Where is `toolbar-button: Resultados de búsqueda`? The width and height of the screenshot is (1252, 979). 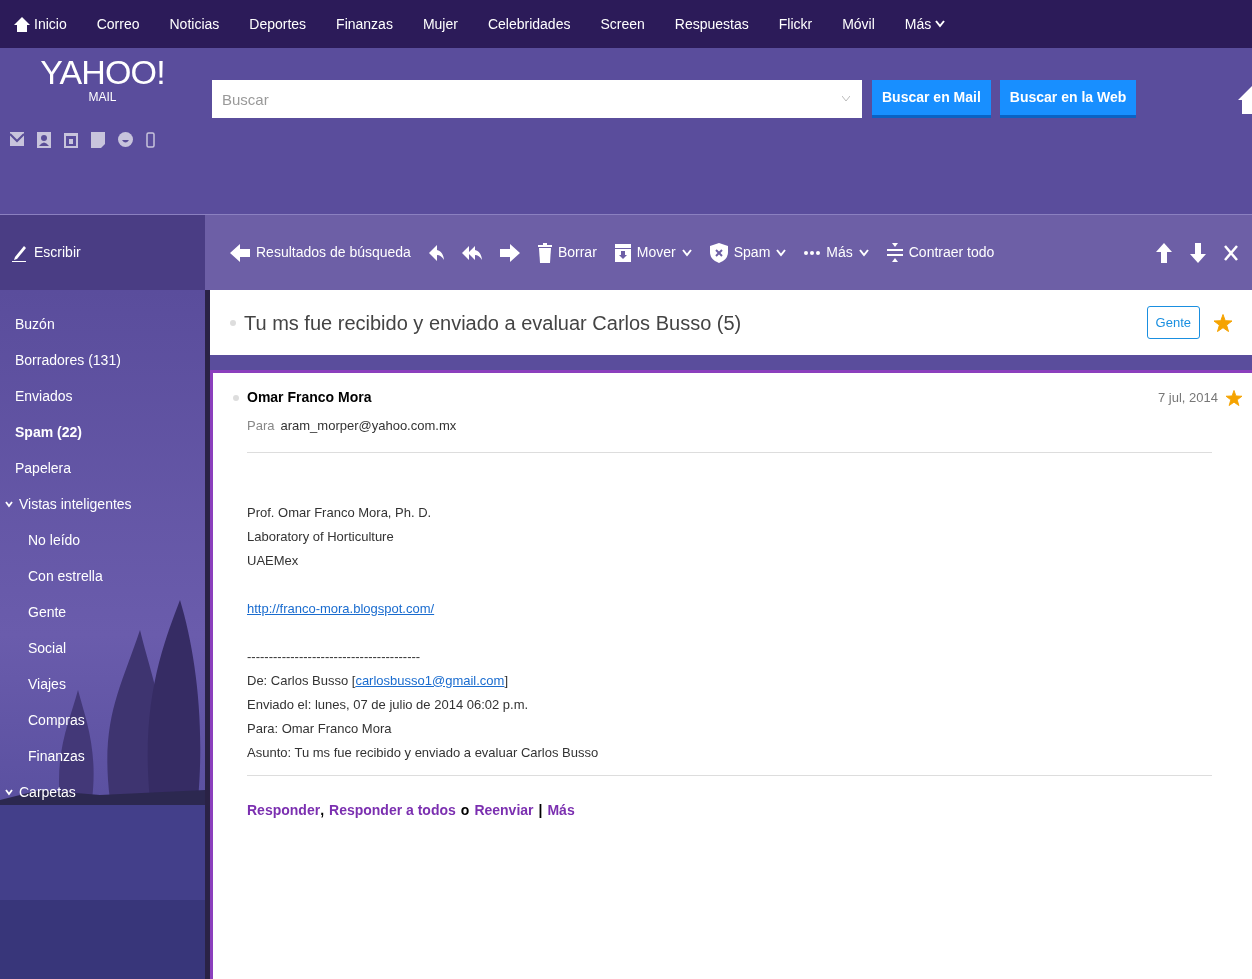
toolbar-button: Resultados de búsqueda is located at coordinates (320, 252).